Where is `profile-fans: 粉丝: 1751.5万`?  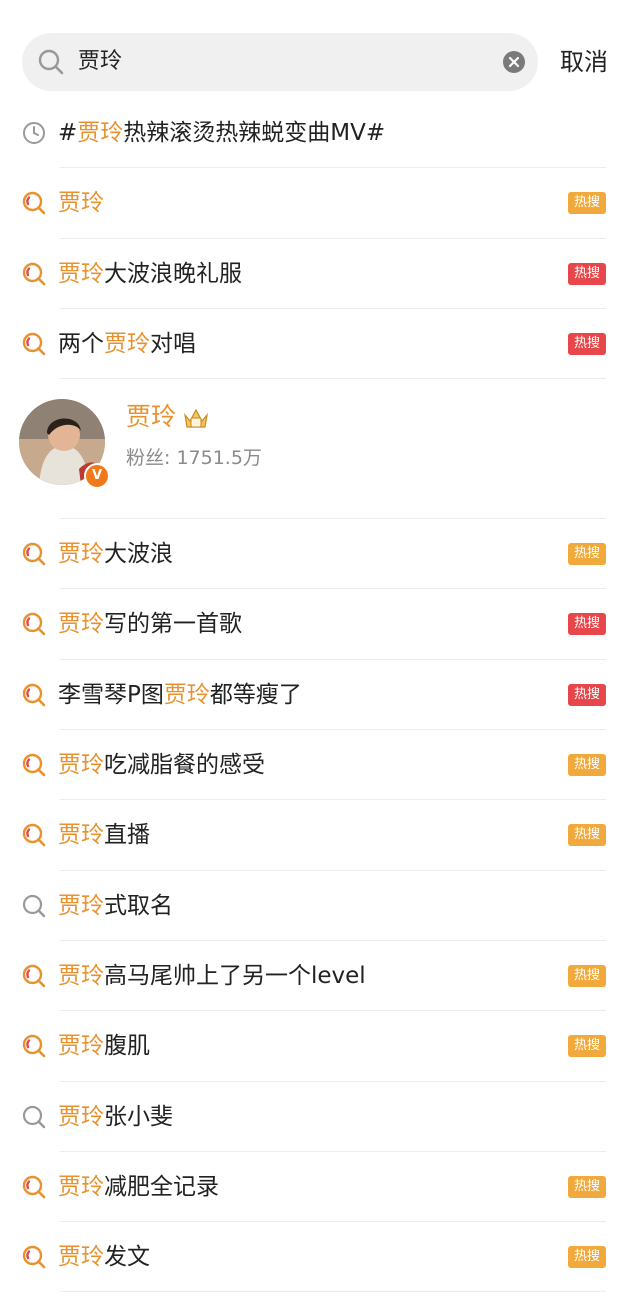
profile-fans: 粉丝: 1751.5万 is located at coordinates (194, 458).